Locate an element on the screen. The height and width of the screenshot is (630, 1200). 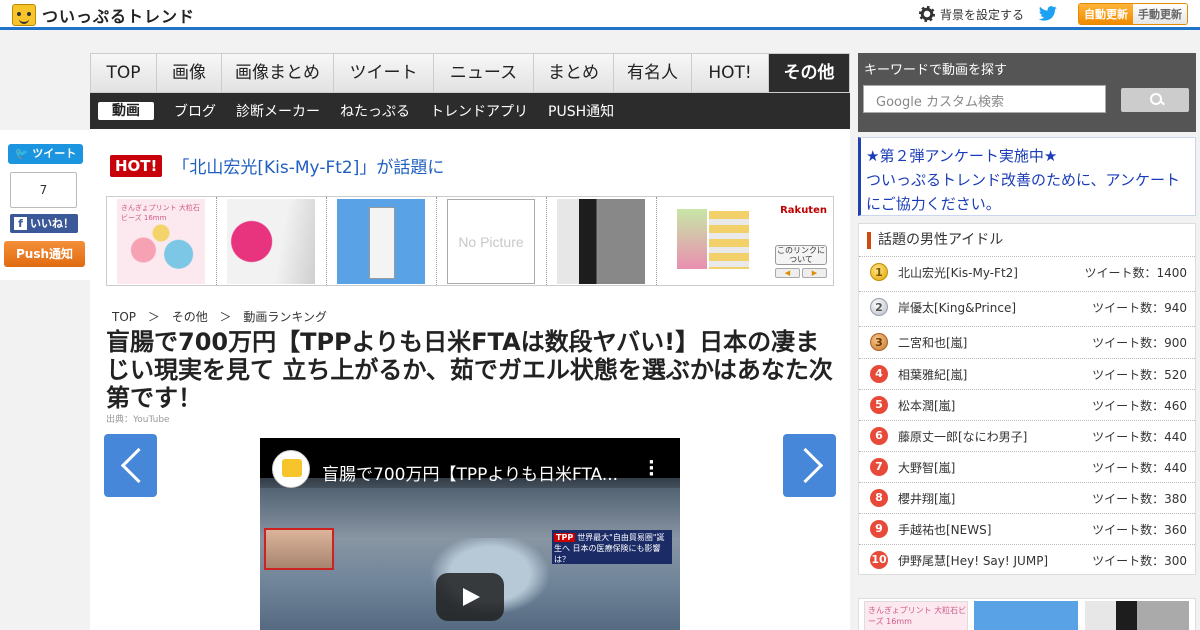
main-nav: TOP 画像 画像まとめ ツイート ニュース まとめ 有名人 HOT! その他 is located at coordinates (470, 73).